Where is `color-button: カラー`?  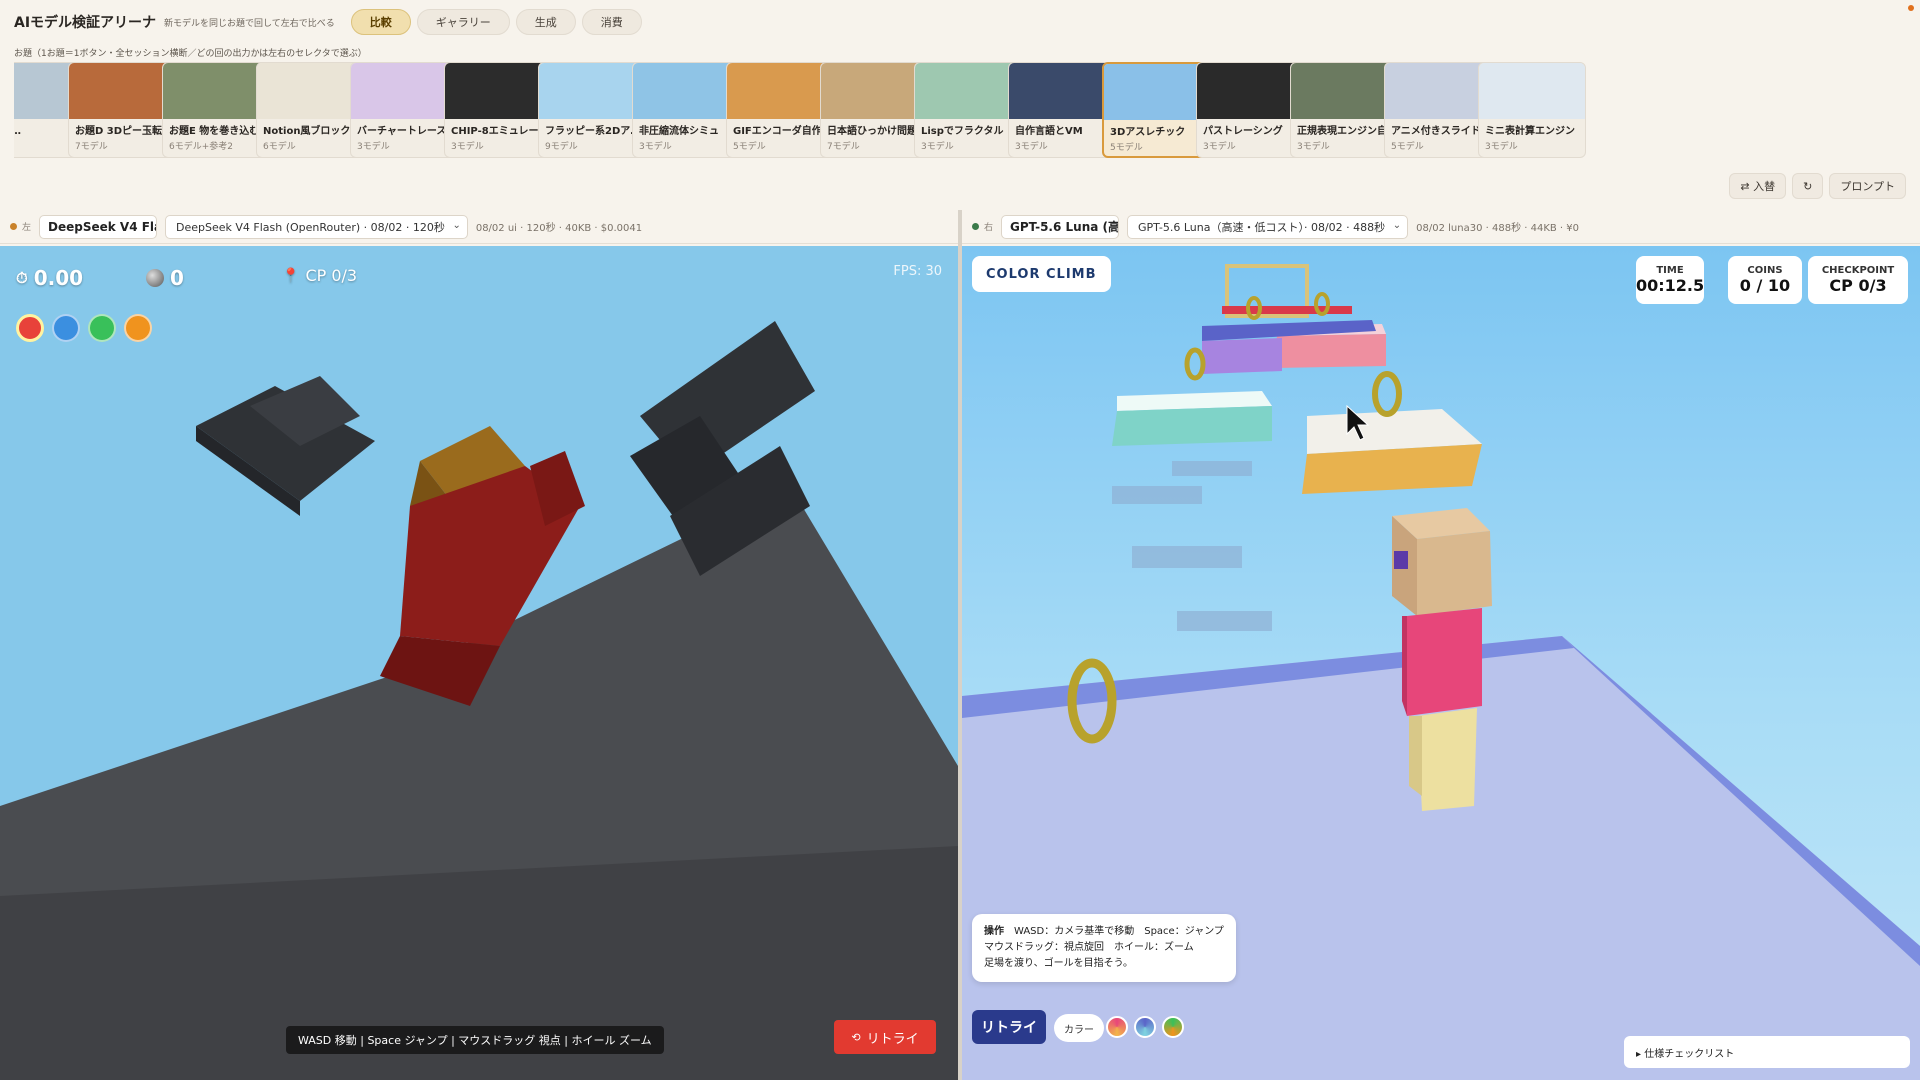 color-button: カラー is located at coordinates (1079, 1028).